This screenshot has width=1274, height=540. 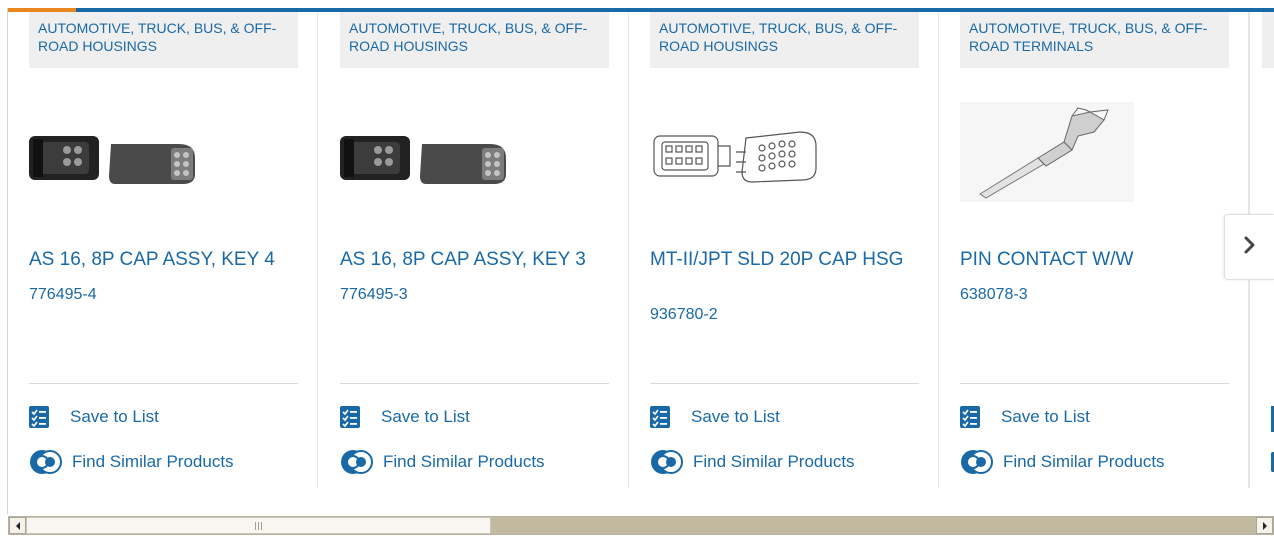 What do you see at coordinates (684, 315) in the screenshot?
I see `part-number: 936780-2` at bounding box center [684, 315].